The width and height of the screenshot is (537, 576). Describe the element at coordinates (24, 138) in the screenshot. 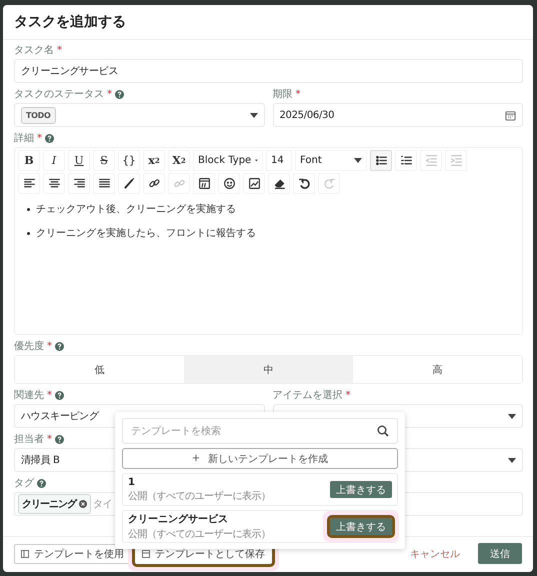

I see `field-label: 詳細` at that location.